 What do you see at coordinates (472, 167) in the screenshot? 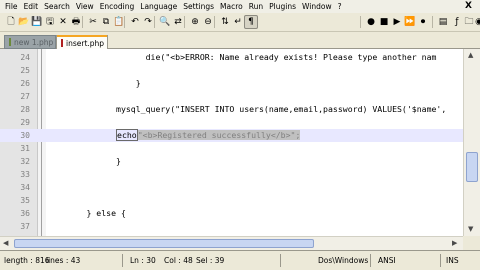
I see `vertical-scroll-thumb` at bounding box center [472, 167].